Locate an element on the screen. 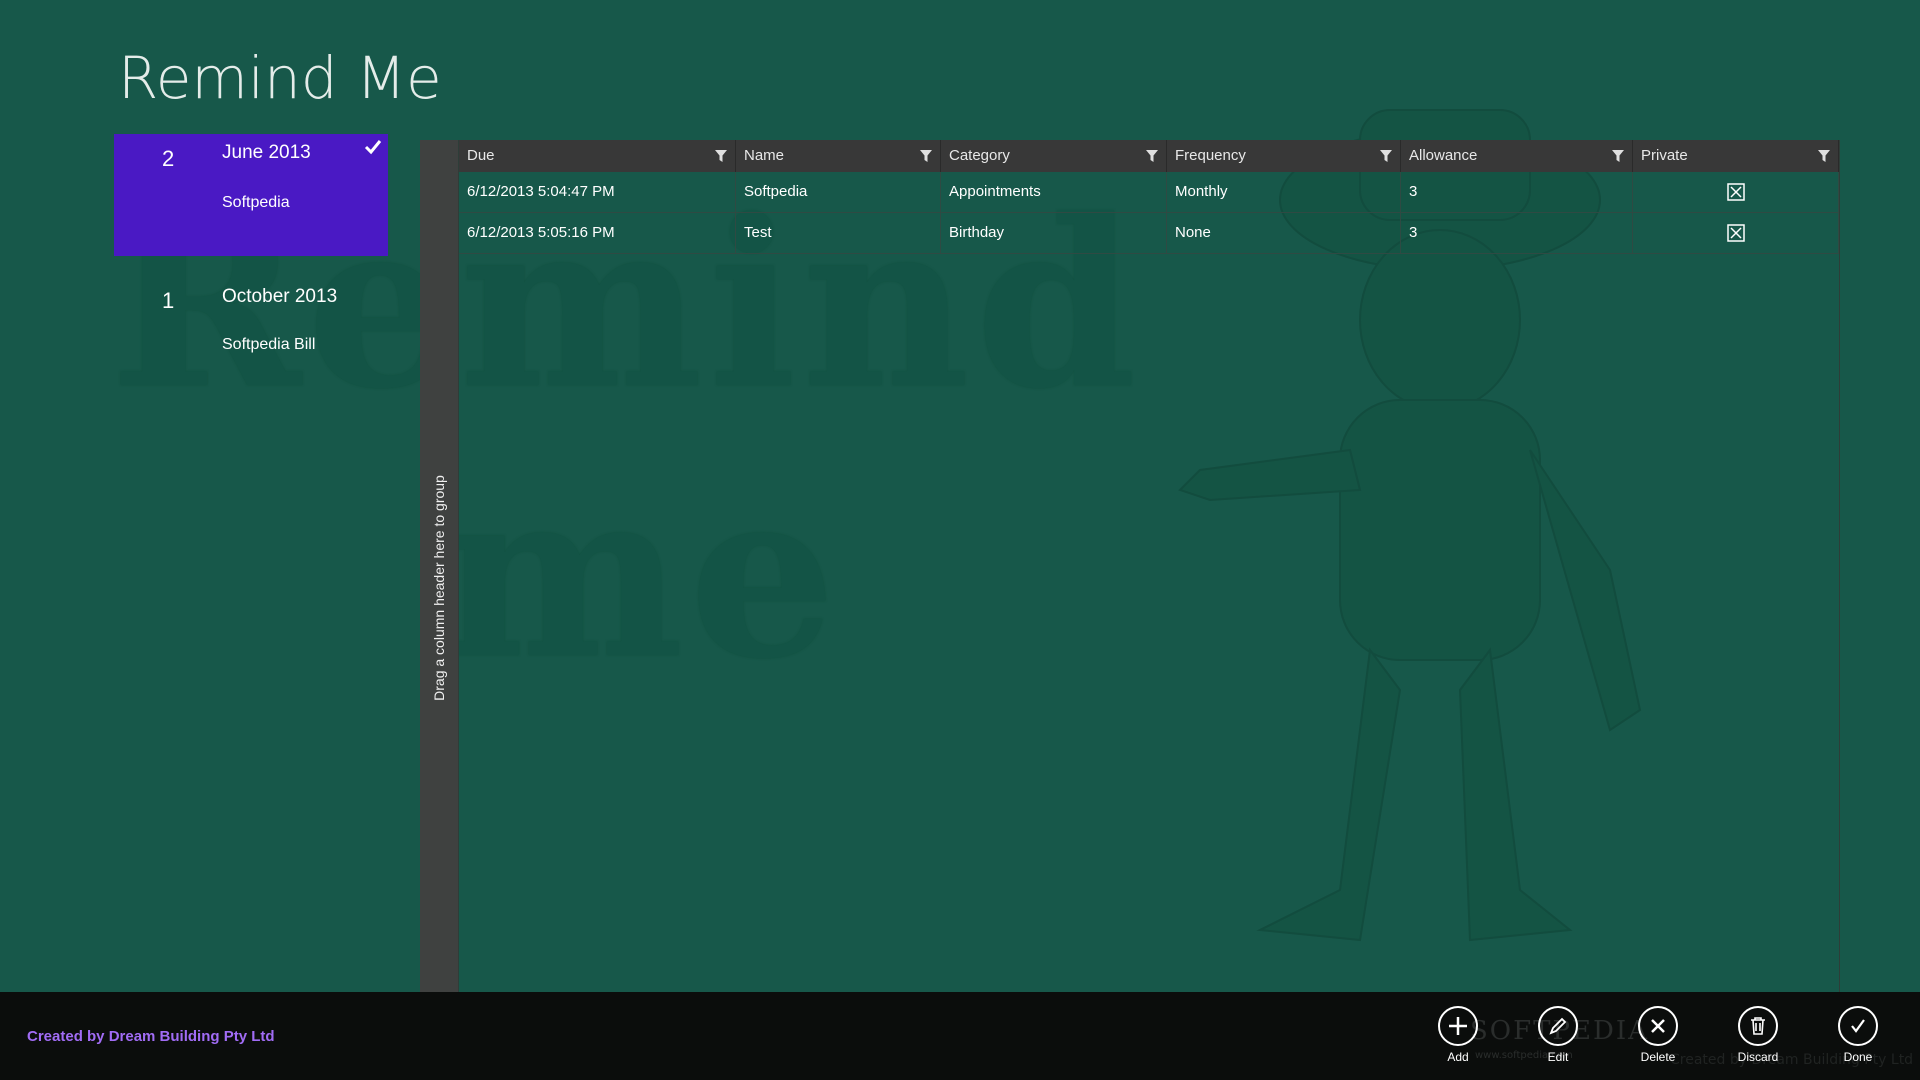  column-header-label: Allowance is located at coordinates (1443, 155).